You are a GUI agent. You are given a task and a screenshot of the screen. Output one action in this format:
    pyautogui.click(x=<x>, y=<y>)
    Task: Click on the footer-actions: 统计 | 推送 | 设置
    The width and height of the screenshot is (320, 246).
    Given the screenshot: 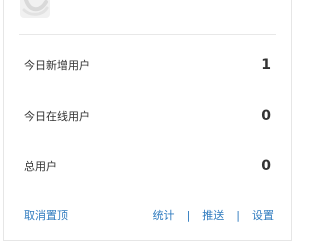 What is the action you would take?
    pyautogui.click(x=213, y=215)
    